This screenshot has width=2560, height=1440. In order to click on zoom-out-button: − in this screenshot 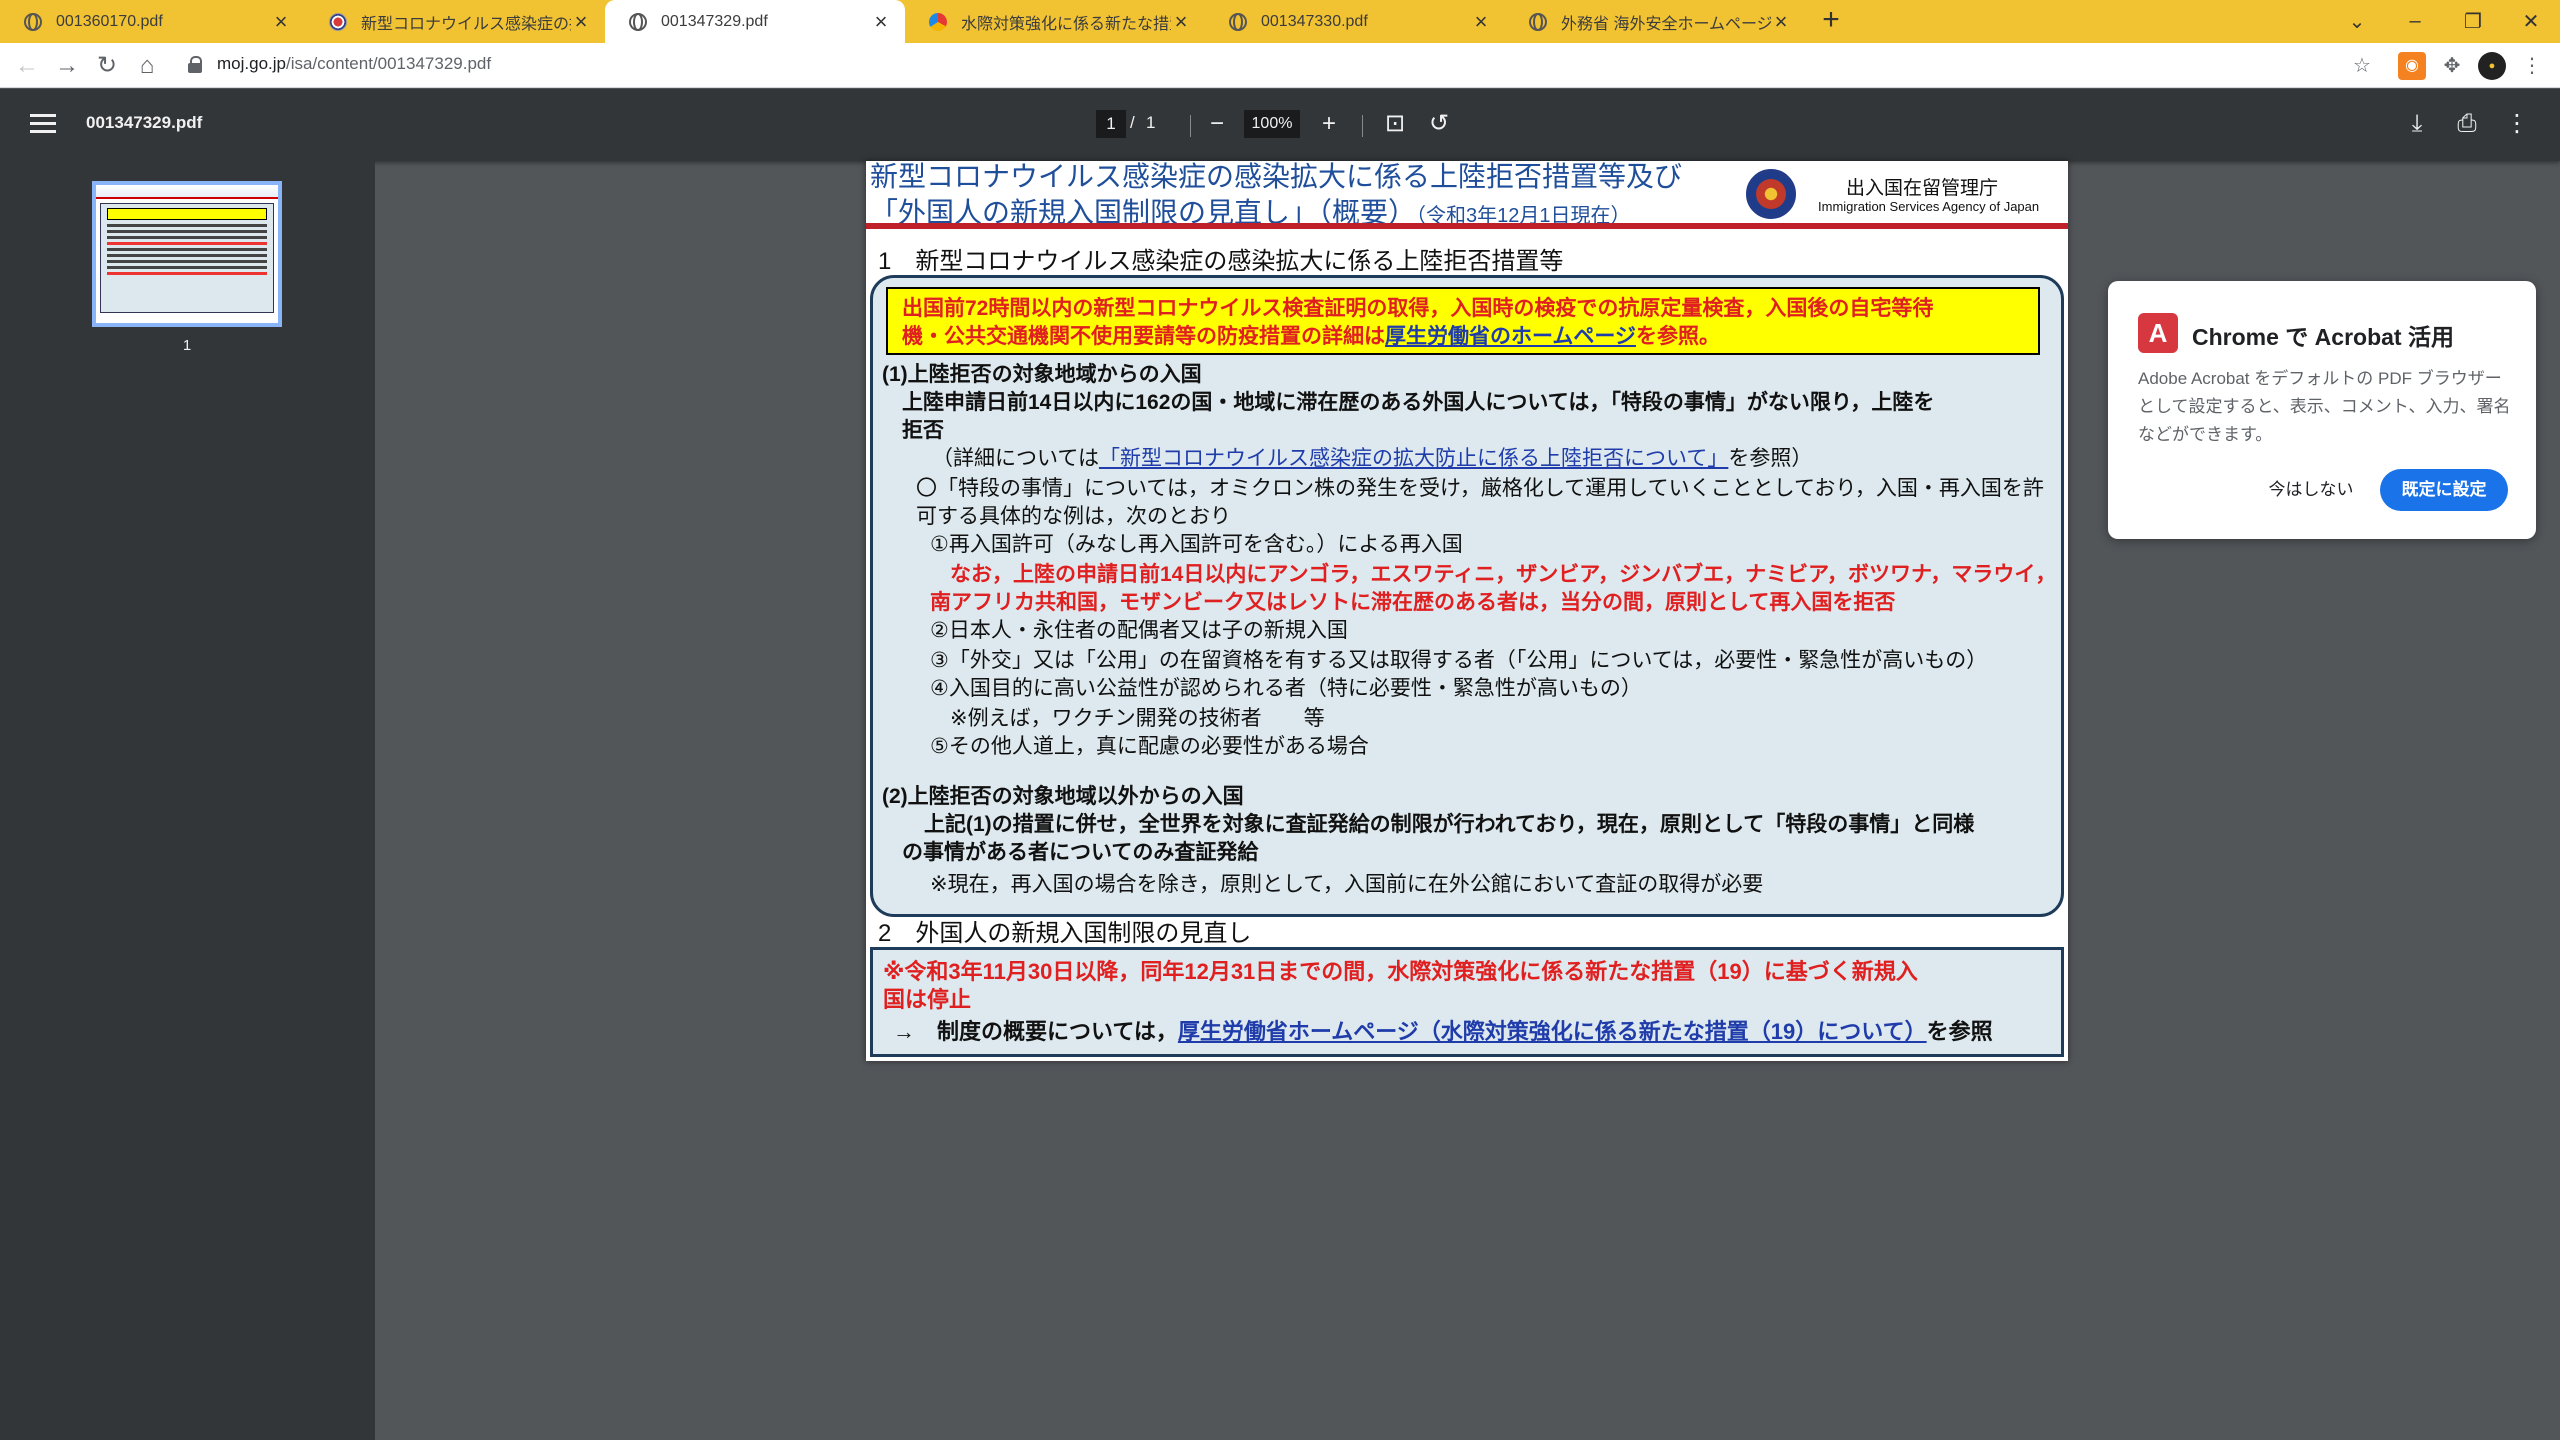, I will do `click(1217, 124)`.